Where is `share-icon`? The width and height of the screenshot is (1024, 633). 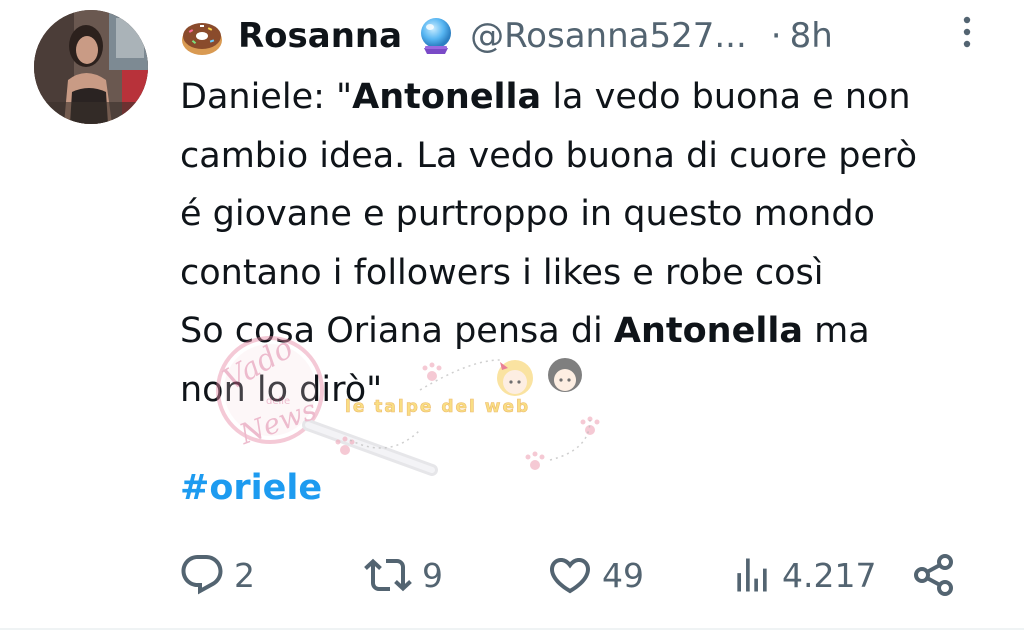
share-icon is located at coordinates (933, 575).